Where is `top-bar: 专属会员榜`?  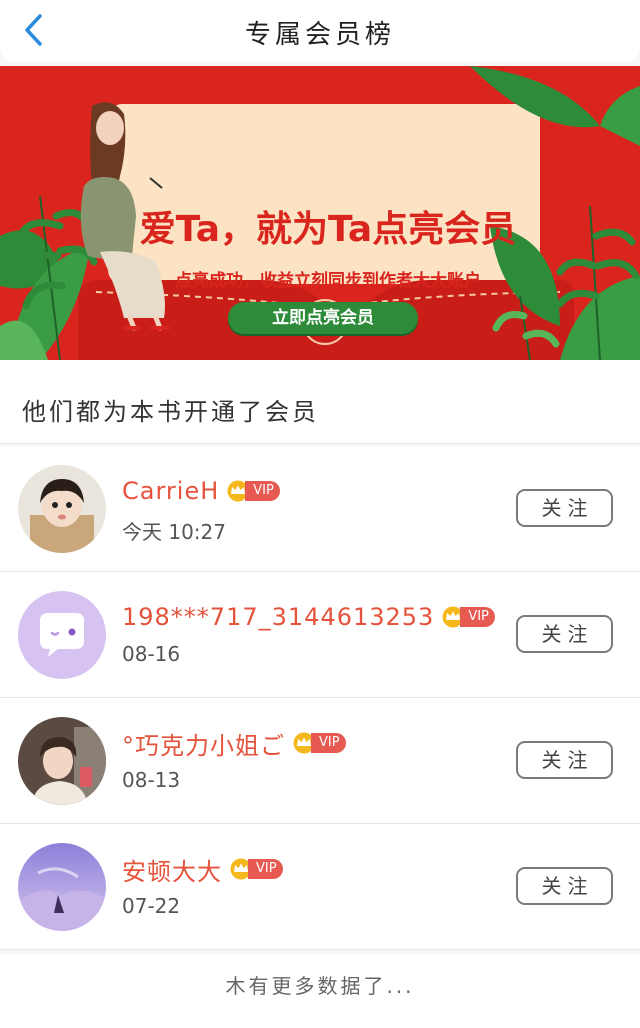
top-bar: 专属会员榜 is located at coordinates (320, 31).